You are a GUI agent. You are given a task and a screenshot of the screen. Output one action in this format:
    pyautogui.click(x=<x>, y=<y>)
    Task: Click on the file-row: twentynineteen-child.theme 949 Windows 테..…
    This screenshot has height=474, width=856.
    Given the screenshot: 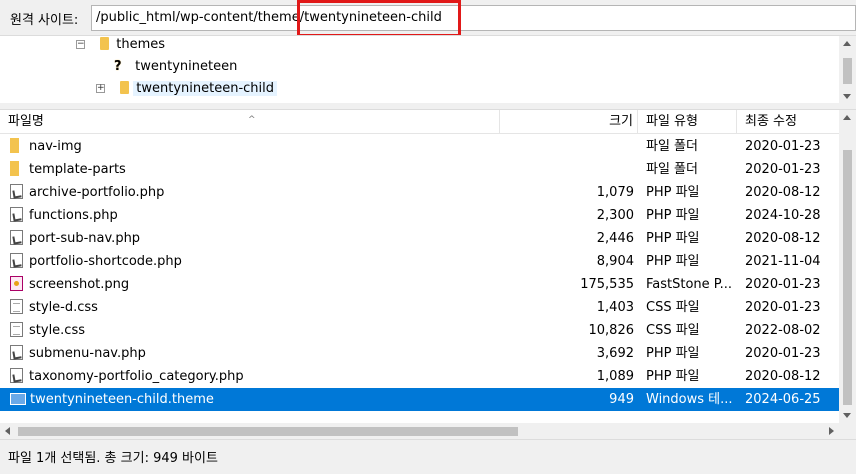 What is the action you would take?
    pyautogui.click(x=419, y=399)
    